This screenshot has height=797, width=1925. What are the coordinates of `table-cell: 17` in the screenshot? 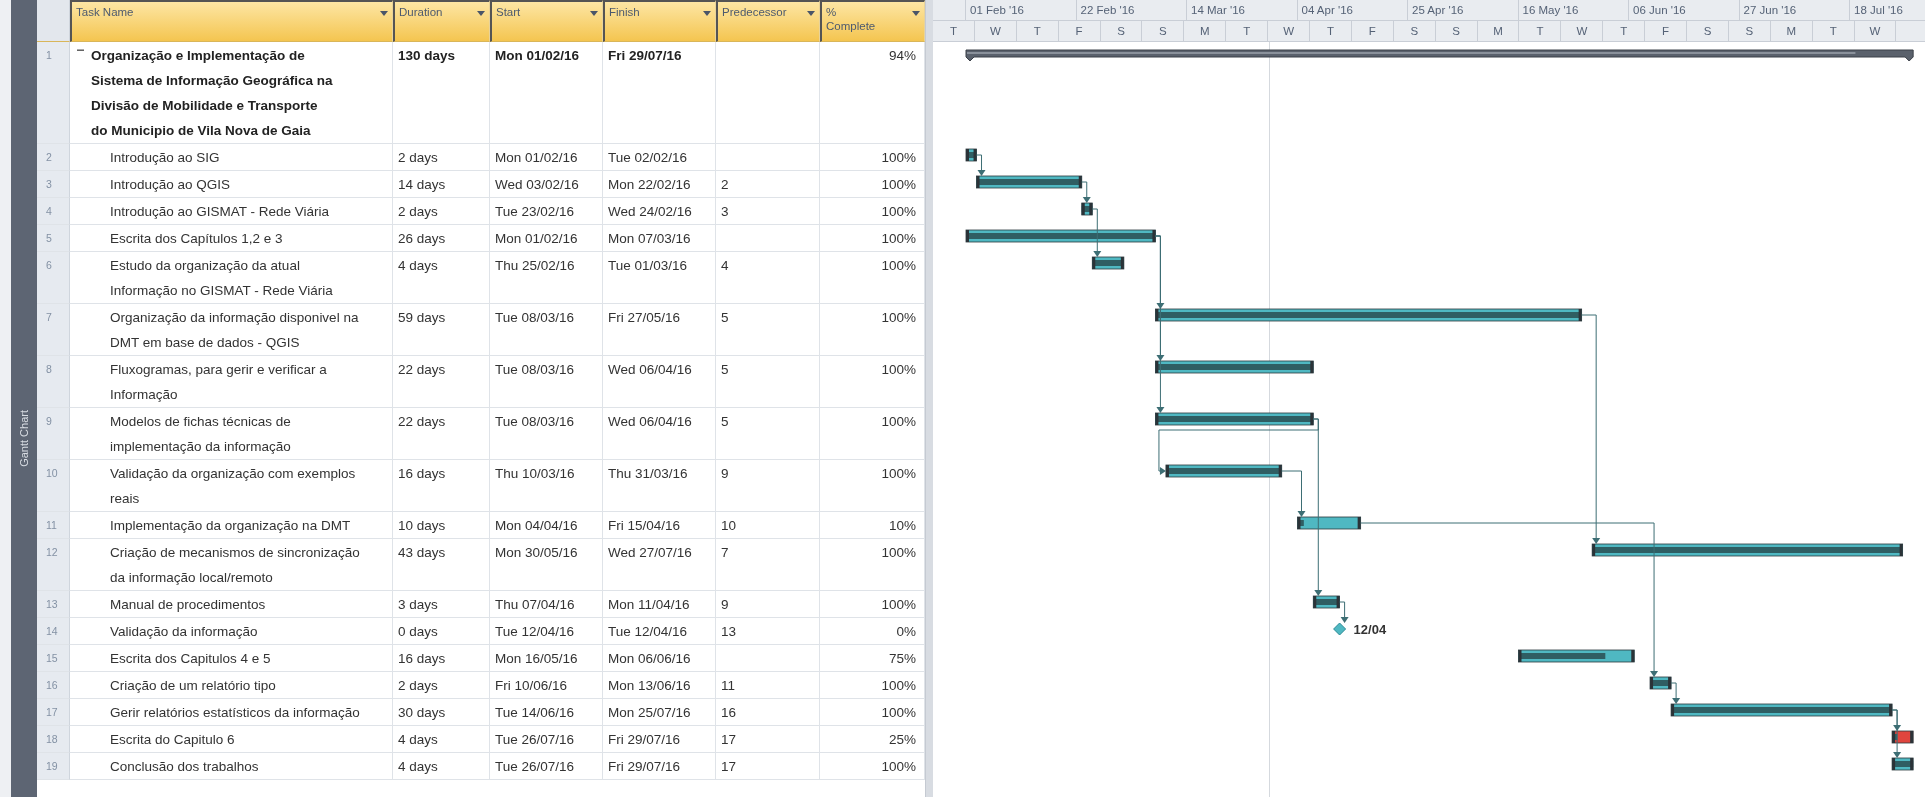 It's located at (768, 739).